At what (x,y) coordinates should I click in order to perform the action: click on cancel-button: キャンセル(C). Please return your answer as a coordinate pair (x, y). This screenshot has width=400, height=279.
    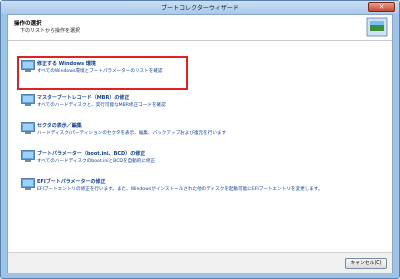
    Looking at the image, I should click on (366, 263).